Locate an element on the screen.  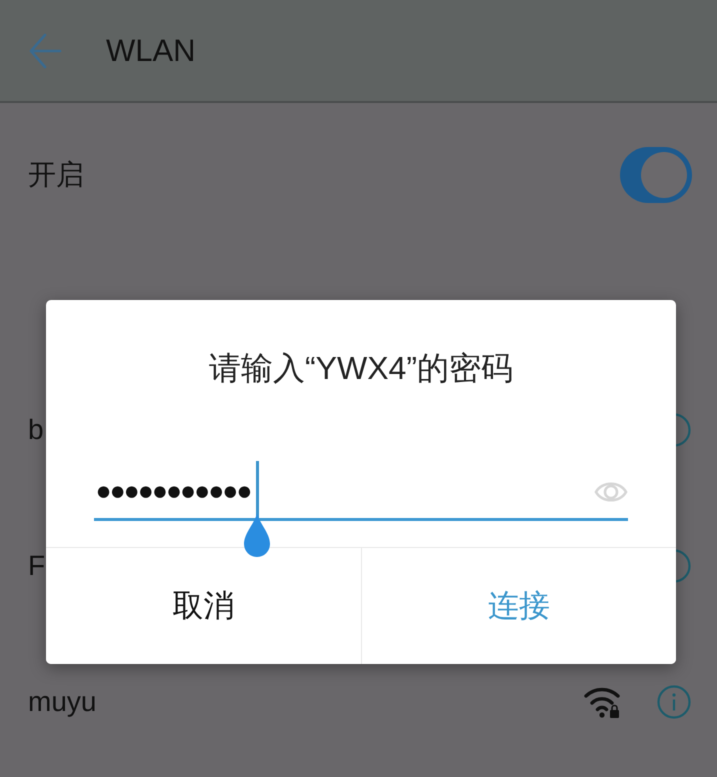
cancel-button: 取消 is located at coordinates (203, 606).